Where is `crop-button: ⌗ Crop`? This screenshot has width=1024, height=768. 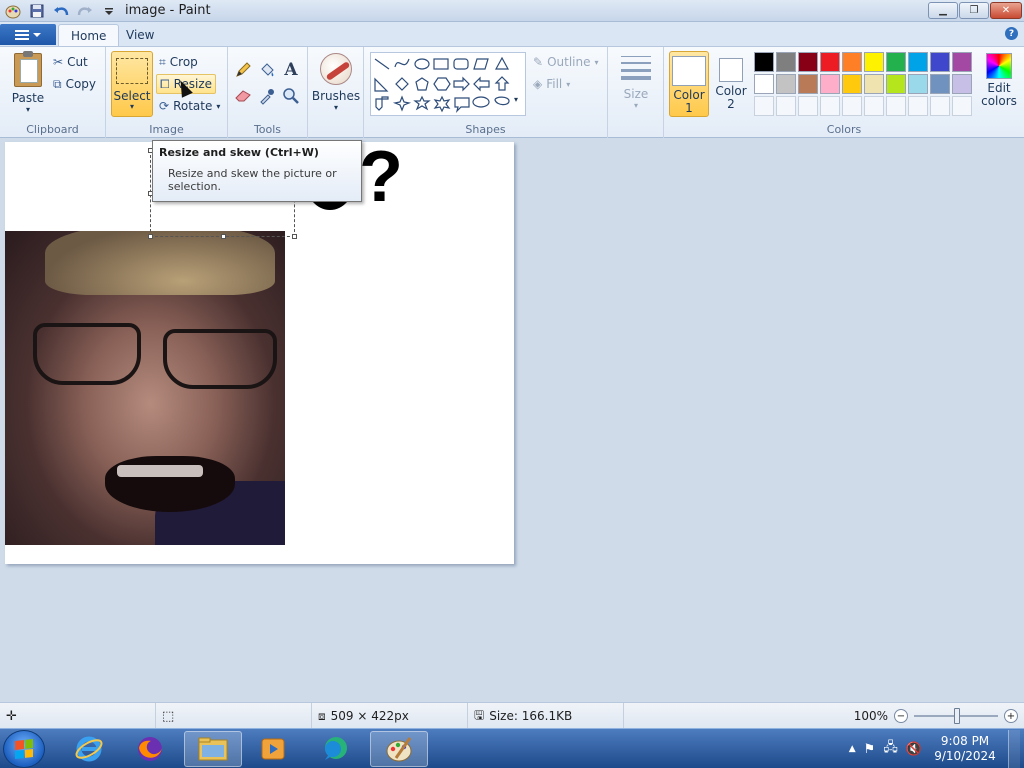 crop-button: ⌗ Crop is located at coordinates (178, 62).